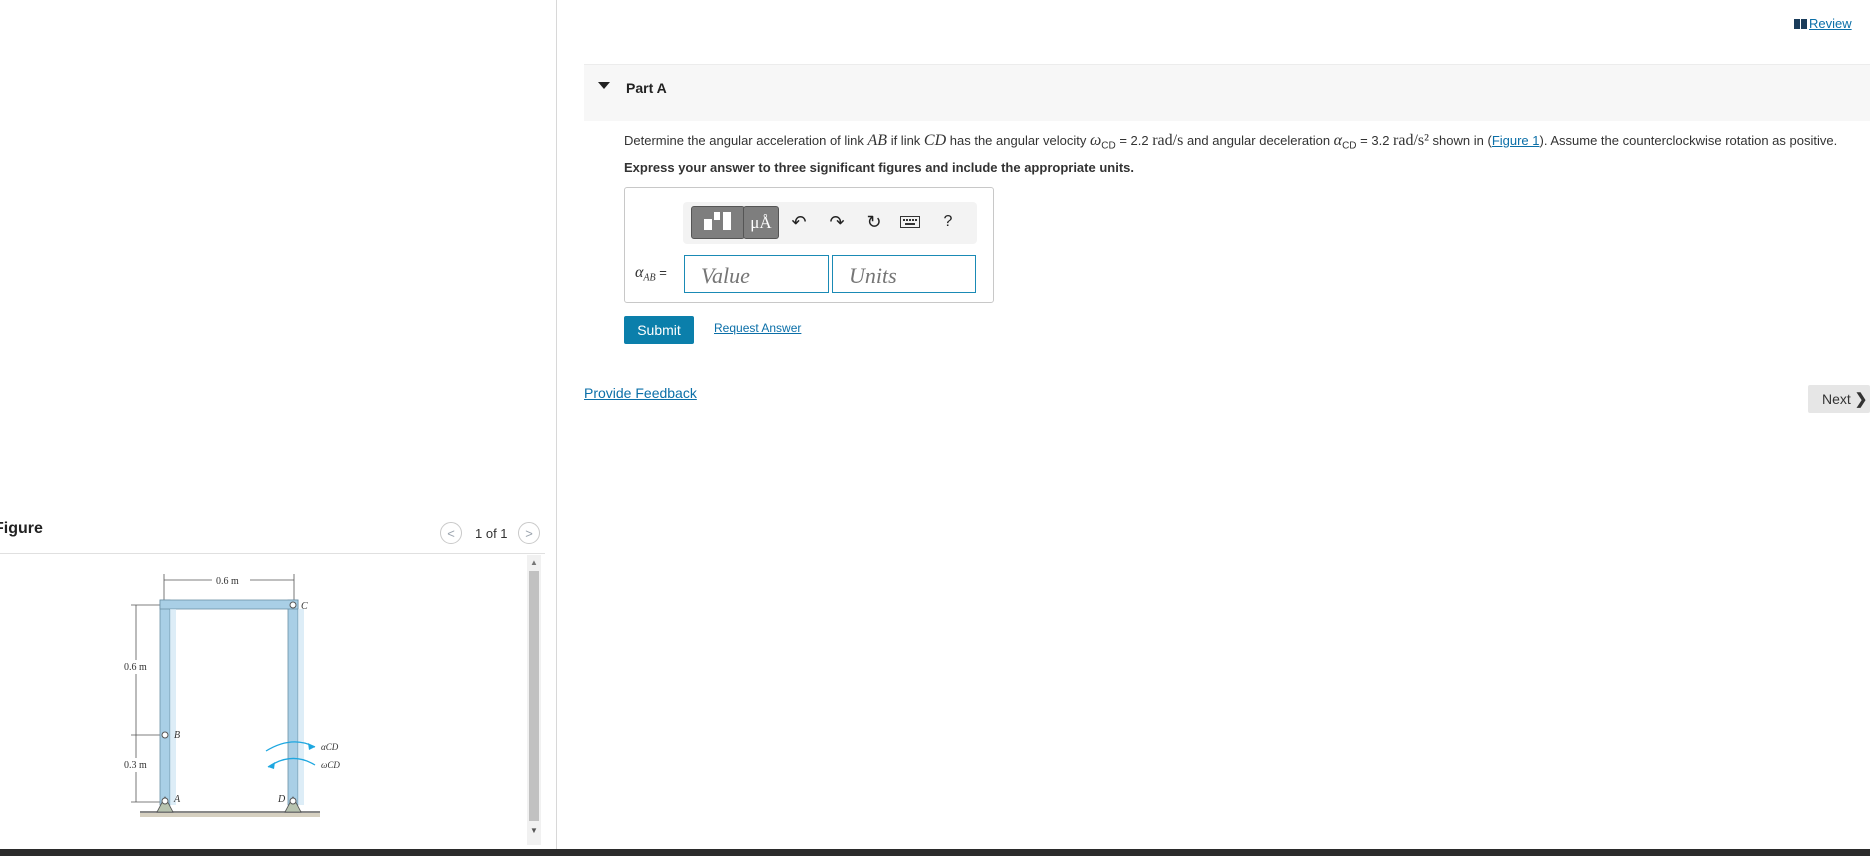  Describe the element at coordinates (904, 274) in the screenshot. I see `units-input` at that location.